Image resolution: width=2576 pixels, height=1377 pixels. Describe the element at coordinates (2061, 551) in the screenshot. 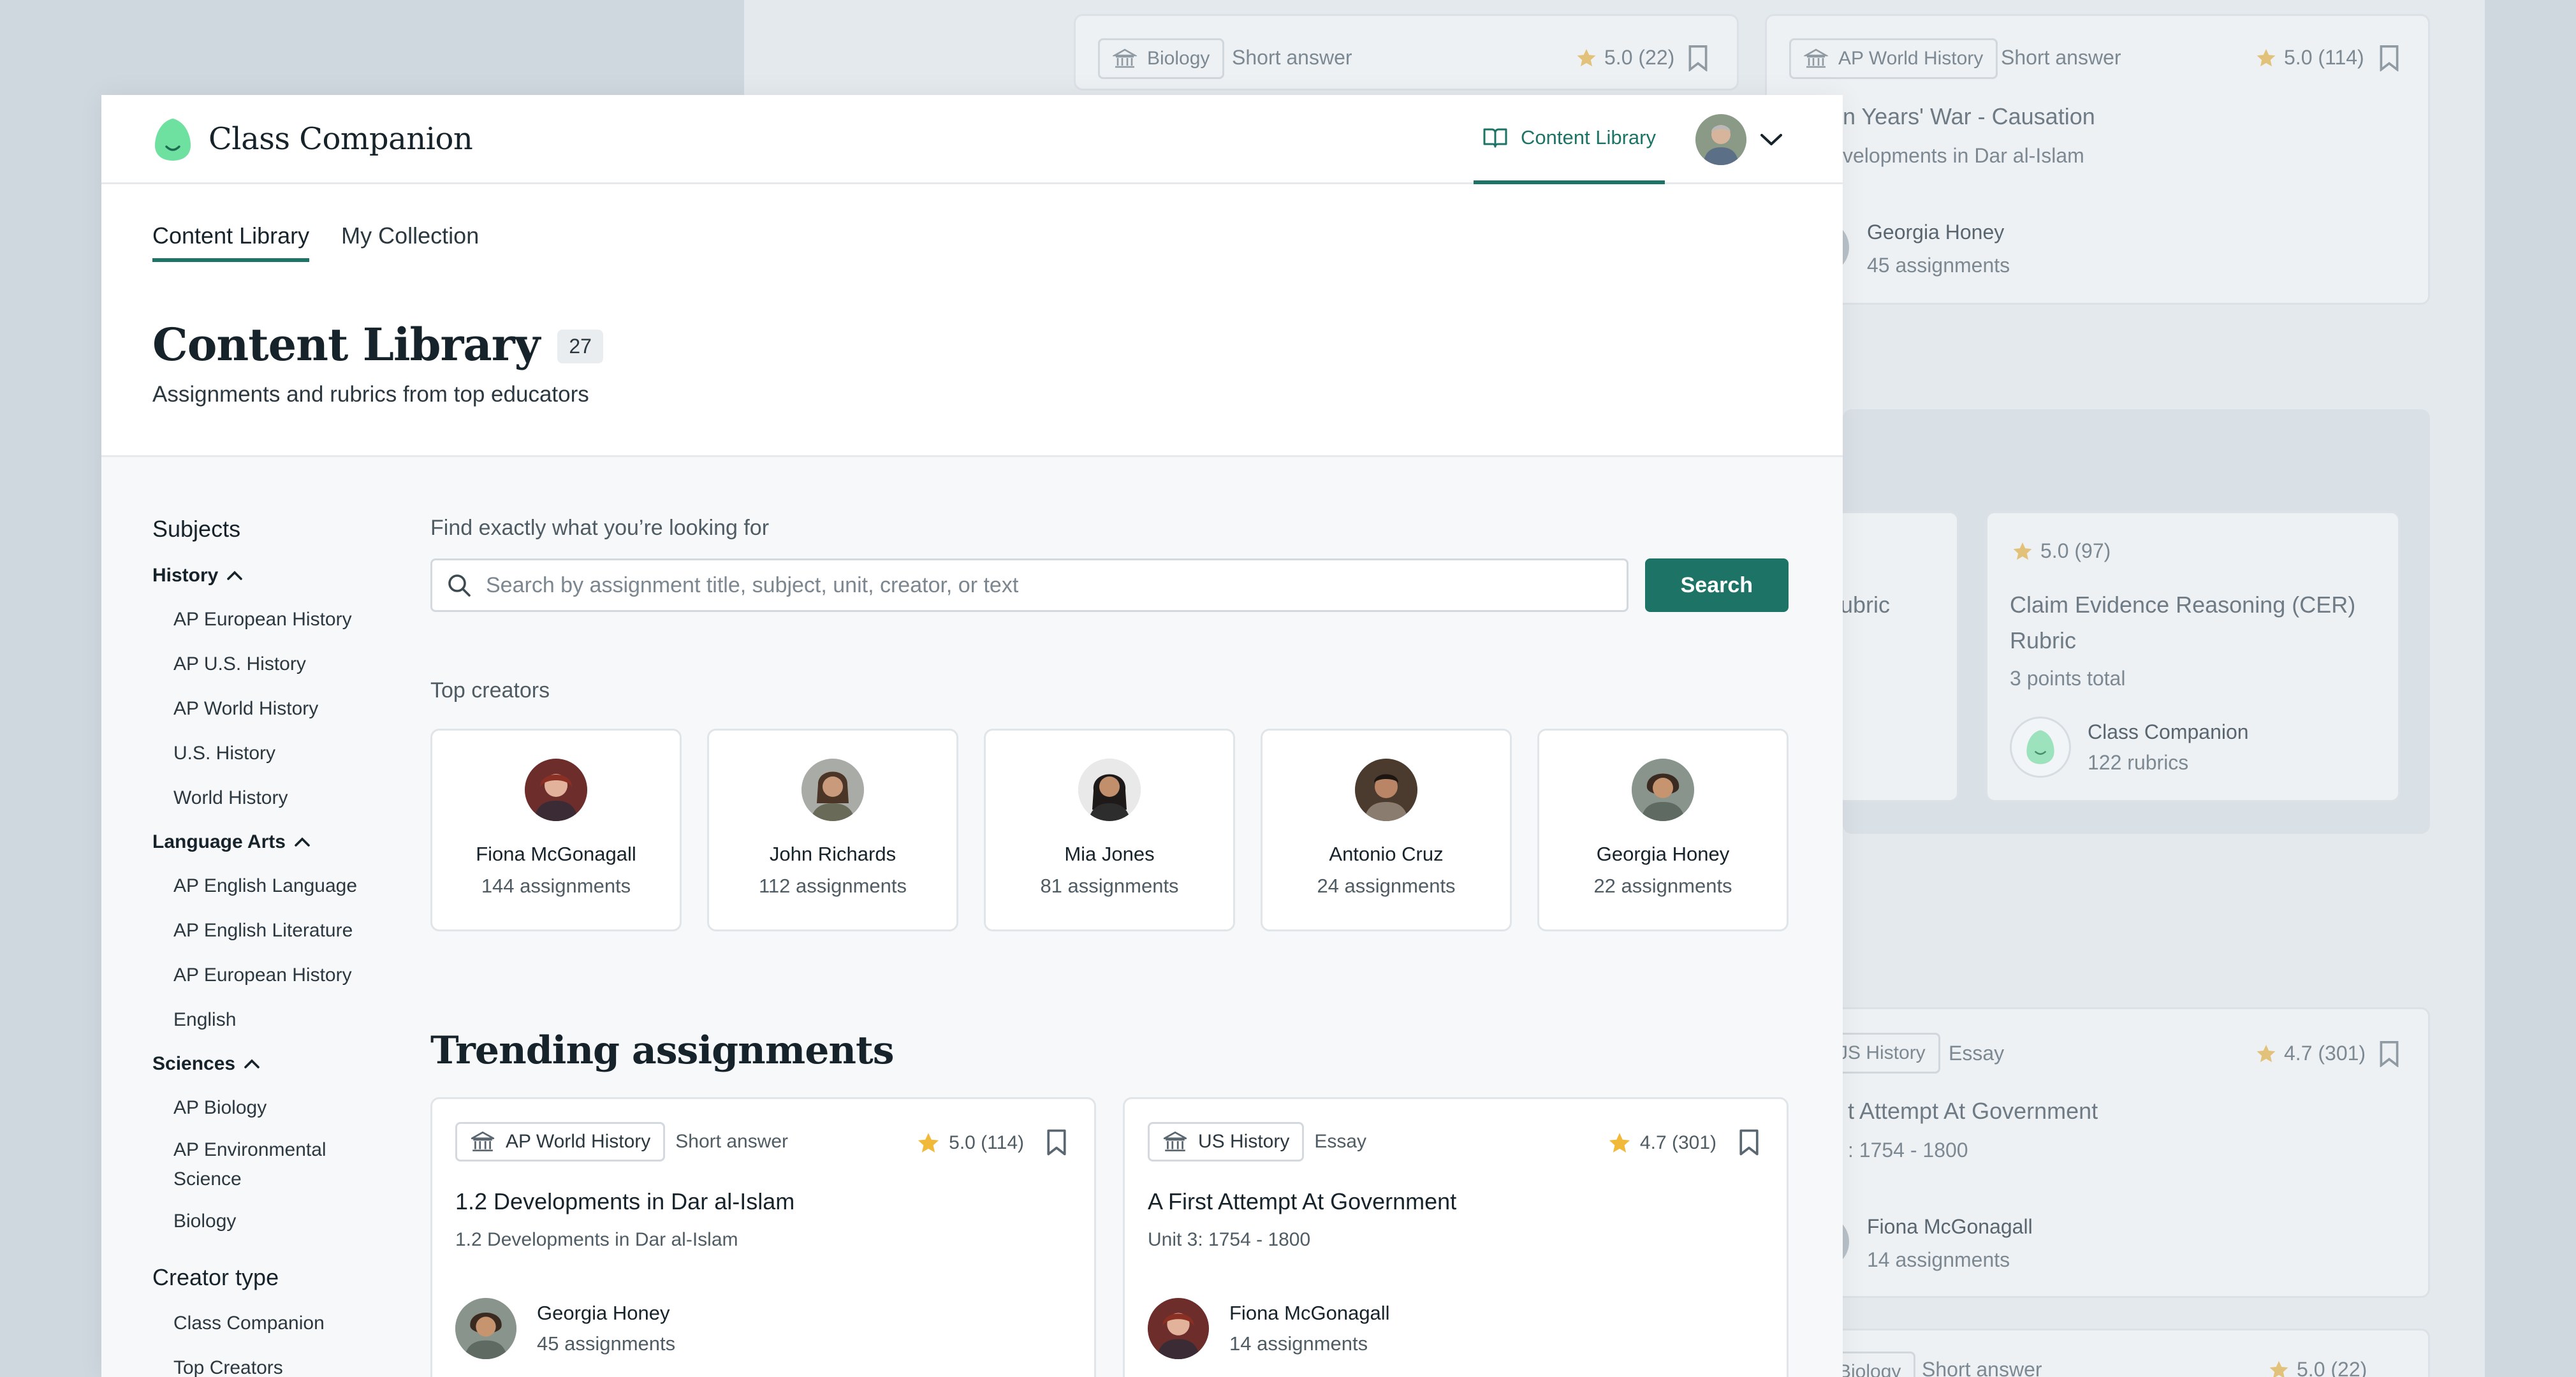

I see `bg-rating: 5.0 (97)` at that location.